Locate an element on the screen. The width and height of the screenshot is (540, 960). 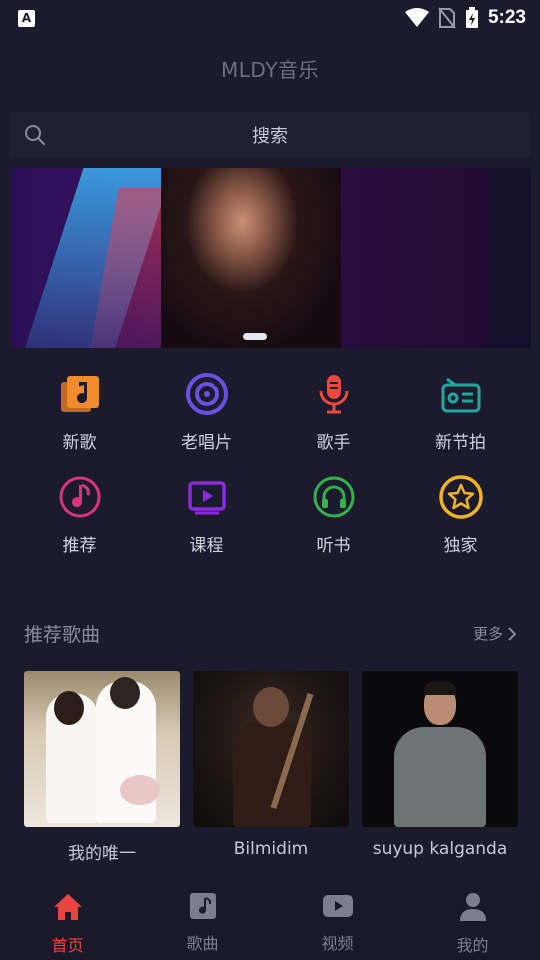
category-label: 新歌 is located at coordinates (79, 443).